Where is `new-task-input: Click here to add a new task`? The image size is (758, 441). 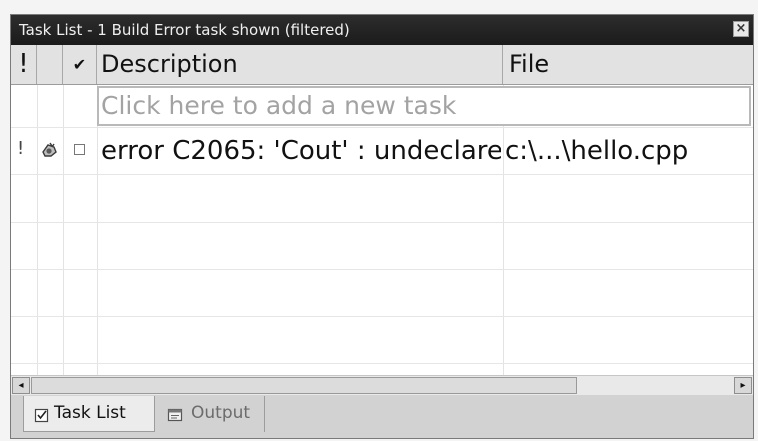
new-task-input: Click here to add a new task is located at coordinates (424, 106).